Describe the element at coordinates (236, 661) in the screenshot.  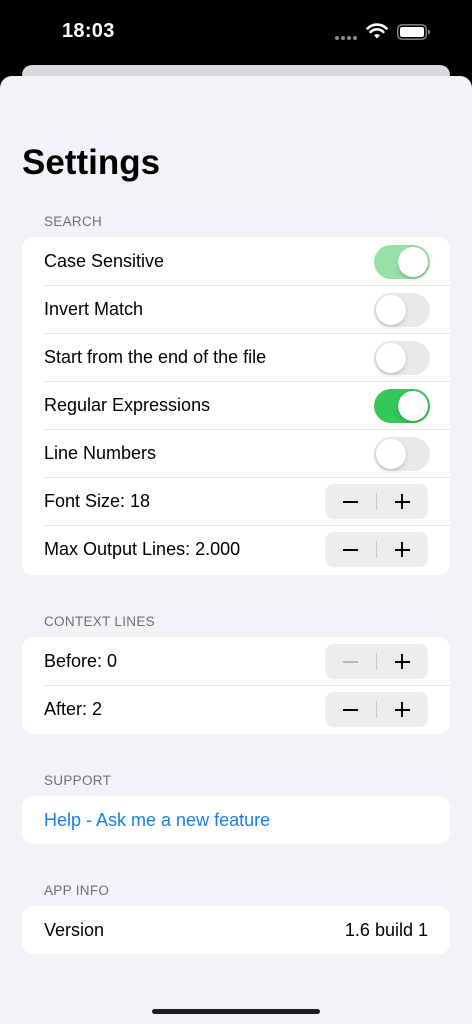
I see `before-row: Before: 0` at that location.